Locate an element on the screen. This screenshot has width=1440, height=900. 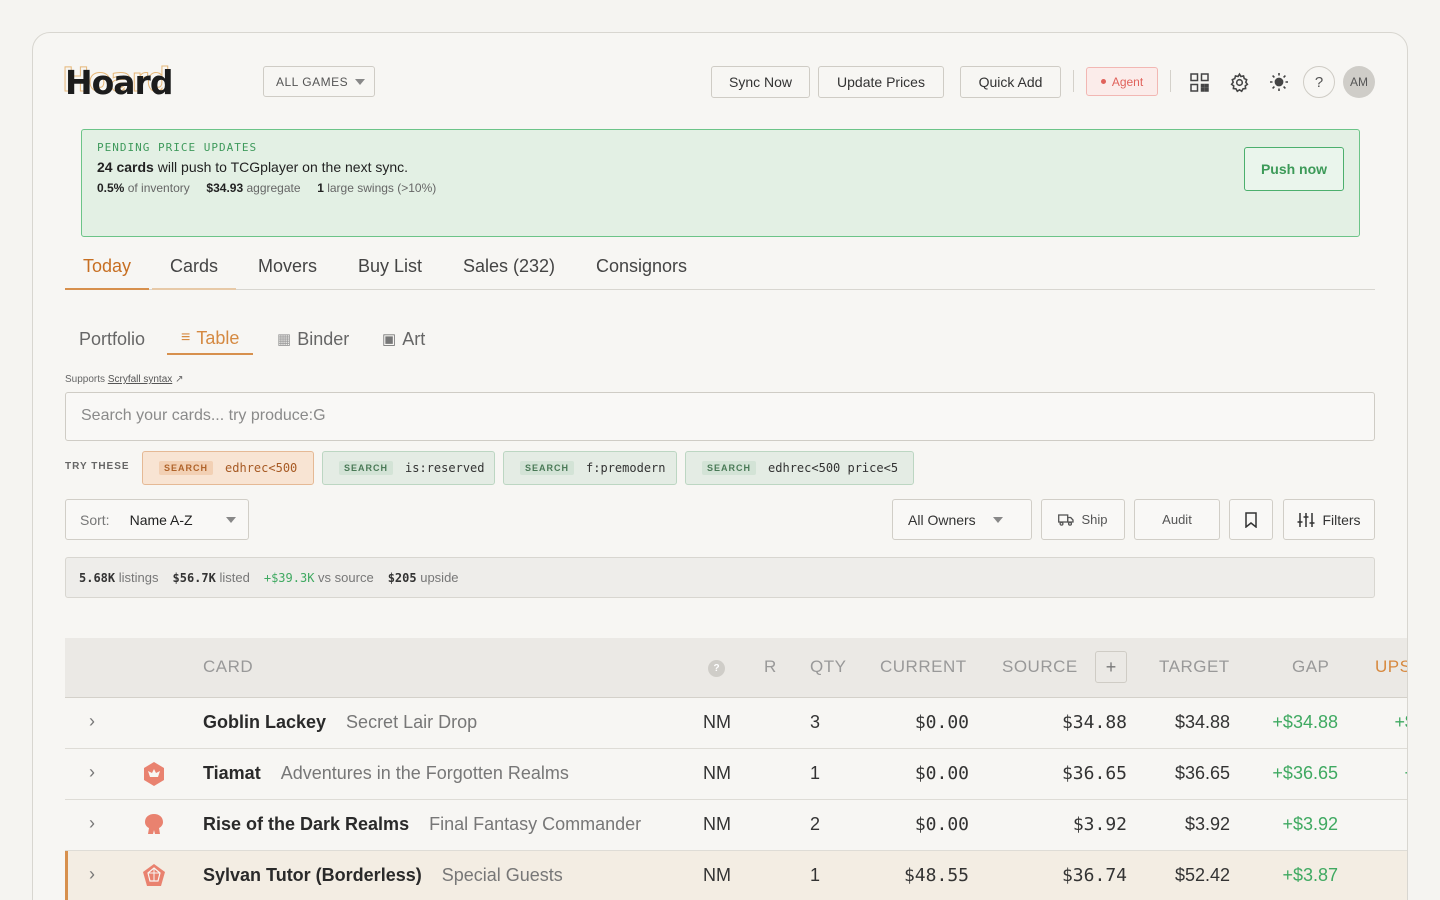
upside-value: +$ is located at coordinates (1376, 824).